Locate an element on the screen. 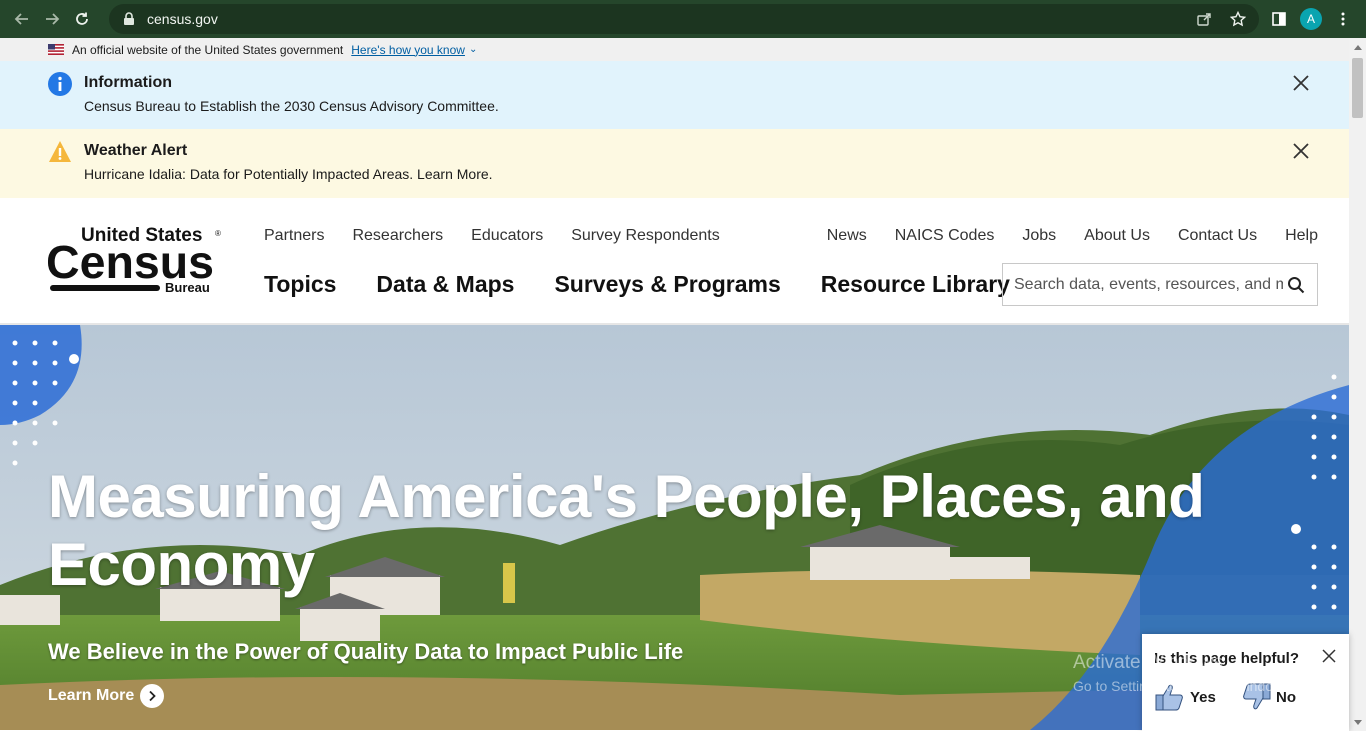 Image resolution: width=1366 pixels, height=731 pixels. browser-toolbar: census.gov A is located at coordinates (683, 19).